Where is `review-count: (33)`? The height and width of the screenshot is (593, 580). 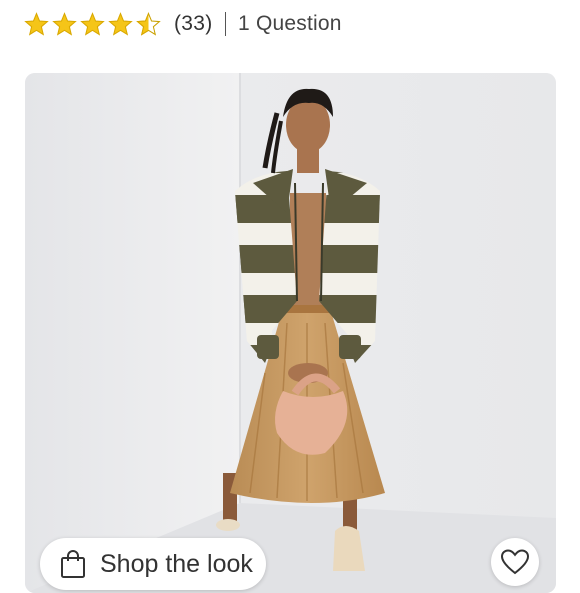
review-count: (33) is located at coordinates (193, 24).